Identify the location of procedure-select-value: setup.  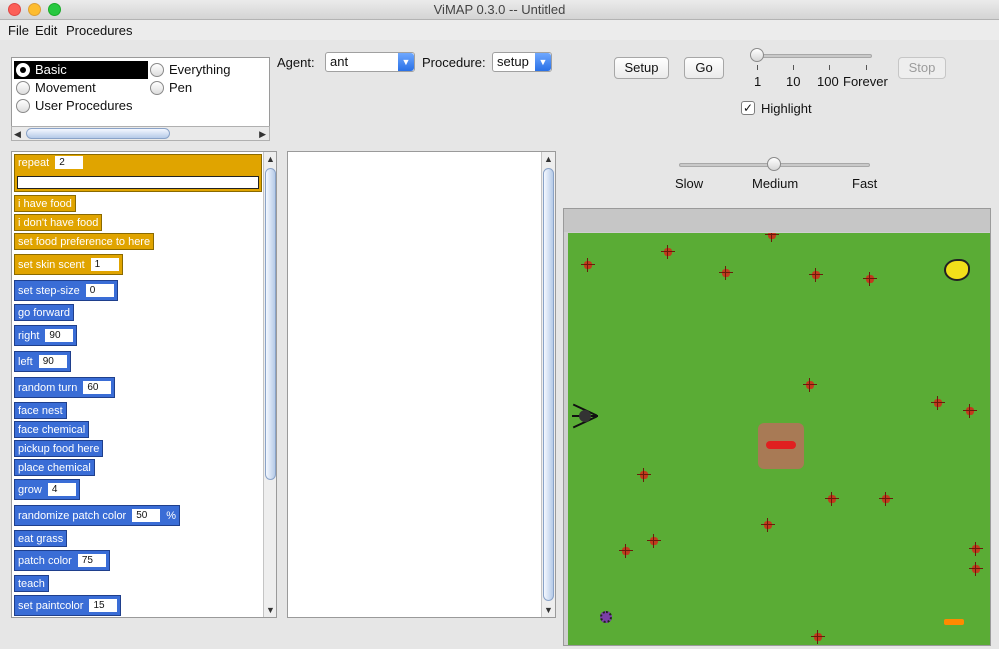
(513, 61).